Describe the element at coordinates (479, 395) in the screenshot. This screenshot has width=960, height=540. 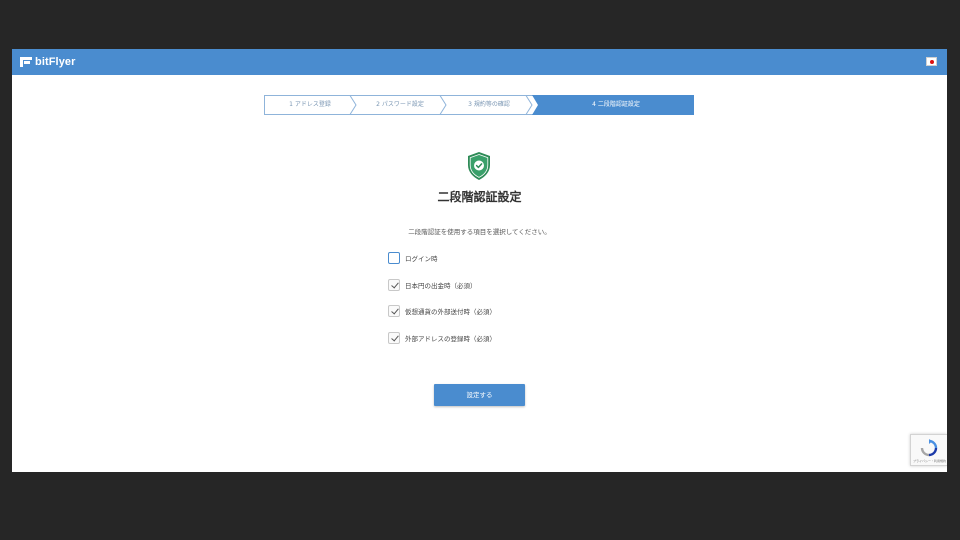
I see `submit-button: 設定する` at that location.